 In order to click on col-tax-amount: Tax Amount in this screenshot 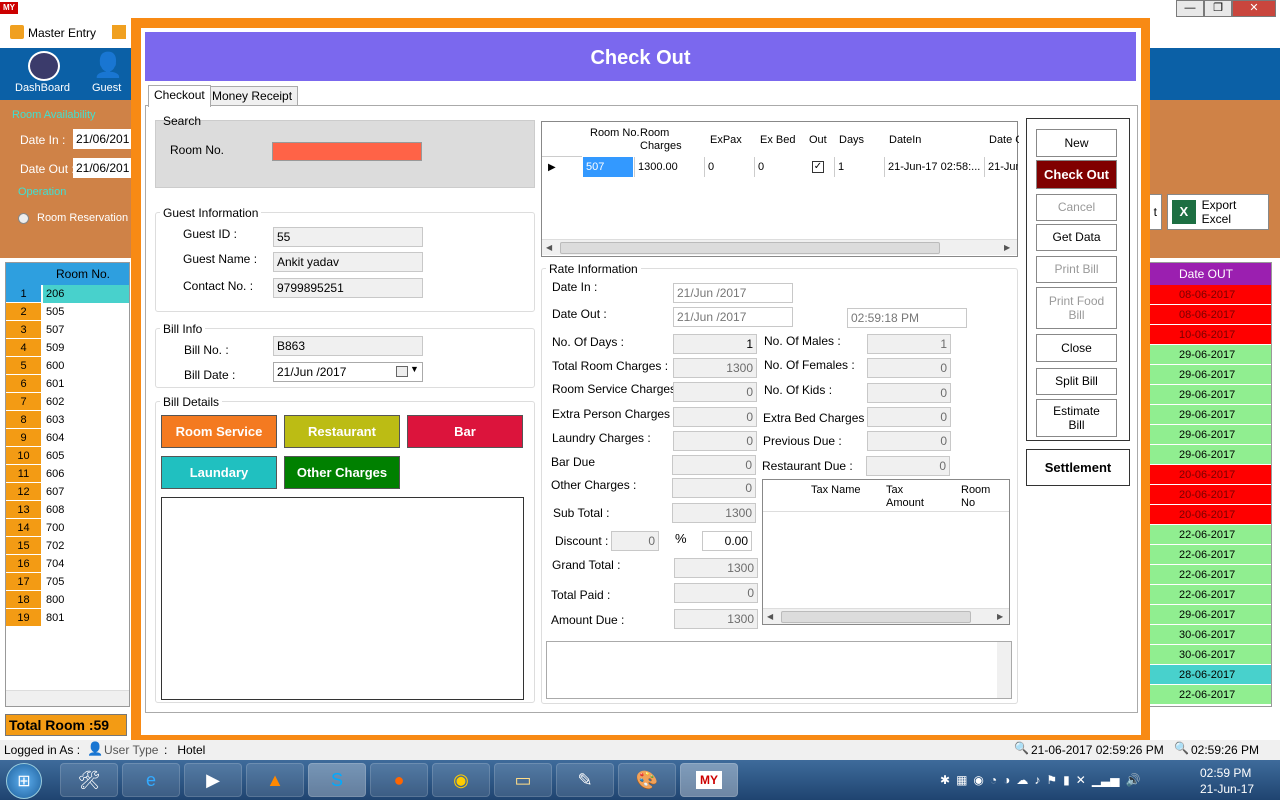, I will do `click(911, 497)`.